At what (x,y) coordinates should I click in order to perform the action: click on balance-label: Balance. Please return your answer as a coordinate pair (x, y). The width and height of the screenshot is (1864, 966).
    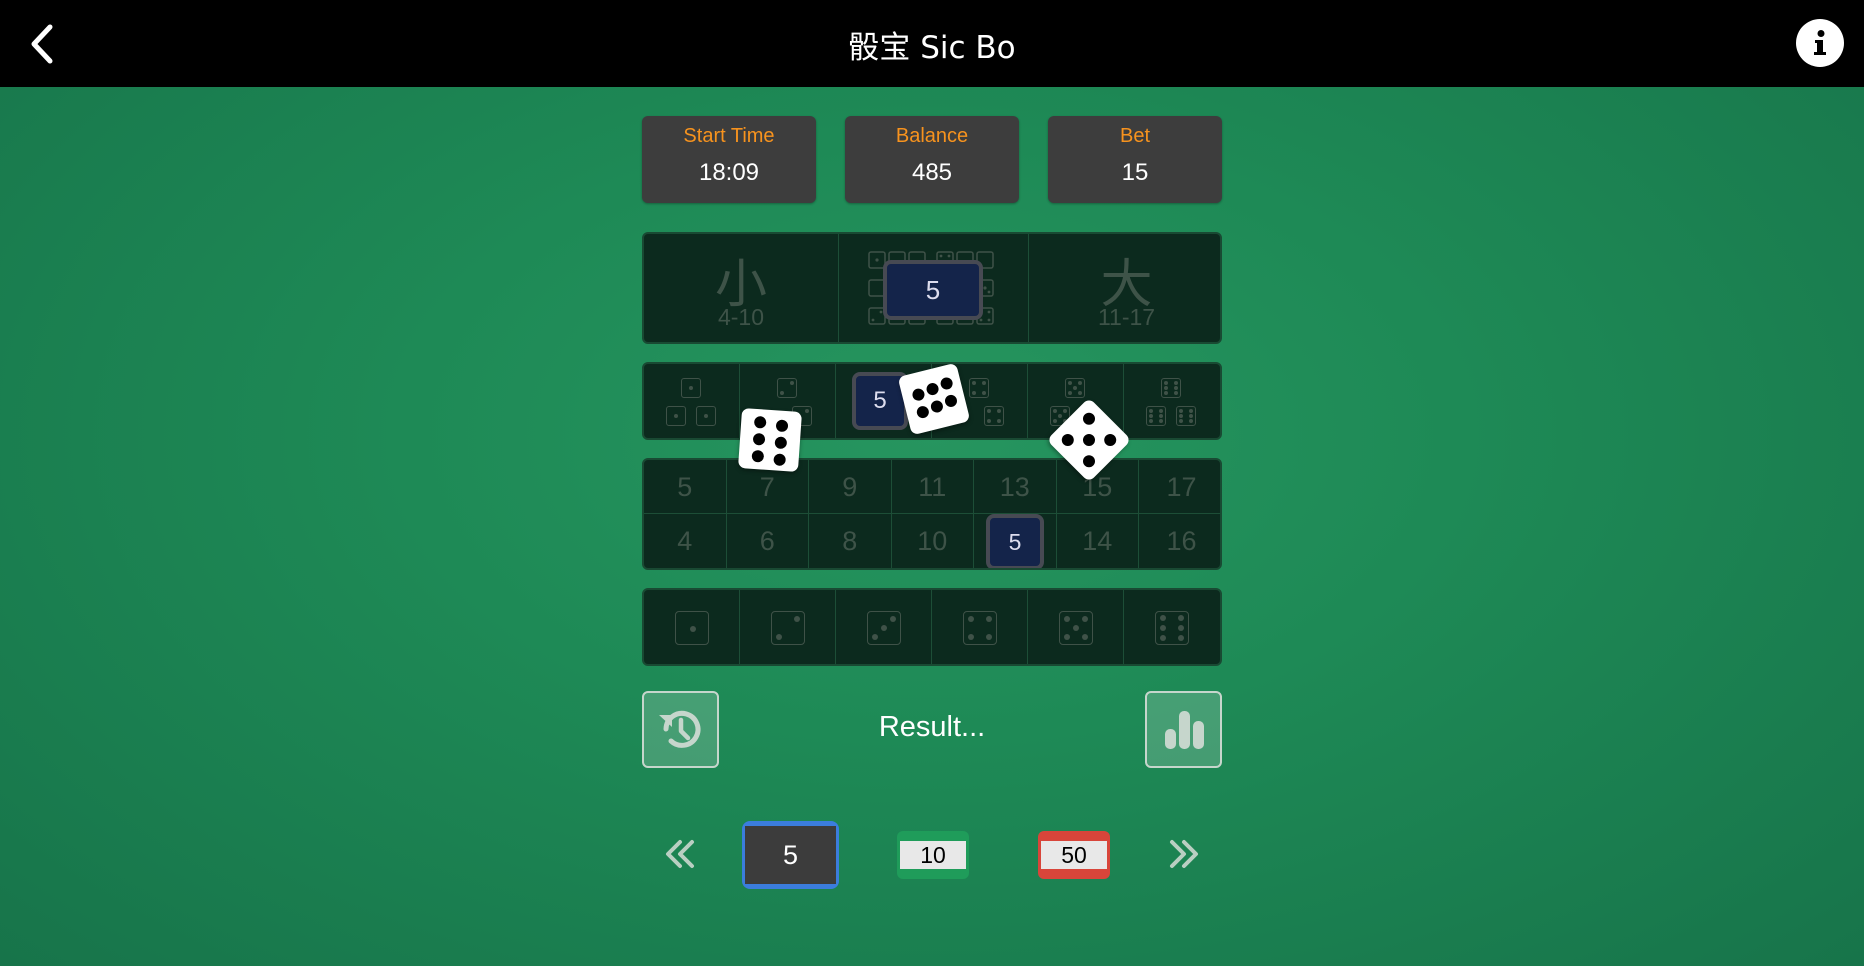
    Looking at the image, I should click on (932, 136).